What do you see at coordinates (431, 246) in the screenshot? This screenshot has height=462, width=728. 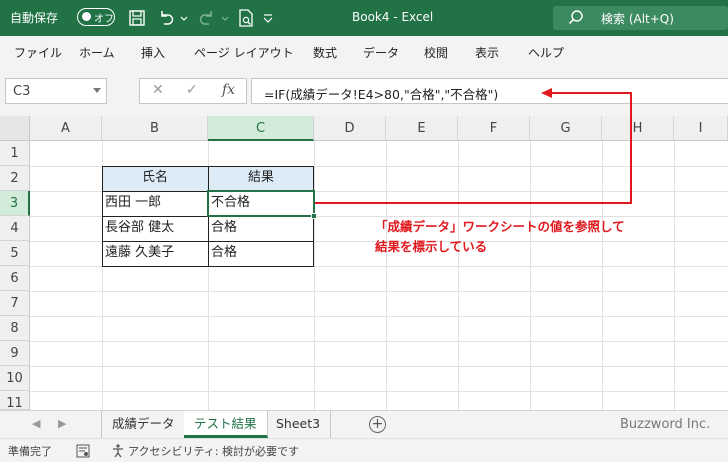 I see `annotation-line-2: 結果を標示している` at bounding box center [431, 246].